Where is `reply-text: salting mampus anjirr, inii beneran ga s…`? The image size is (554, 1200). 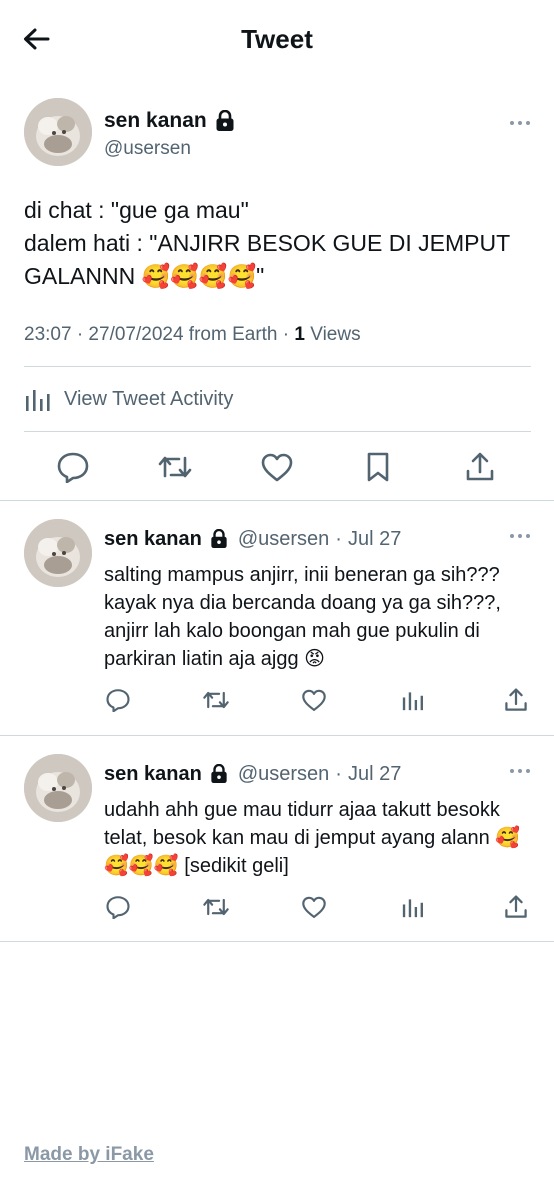 reply-text: salting mampus anjirr, inii beneran ga s… is located at coordinates (302, 617).